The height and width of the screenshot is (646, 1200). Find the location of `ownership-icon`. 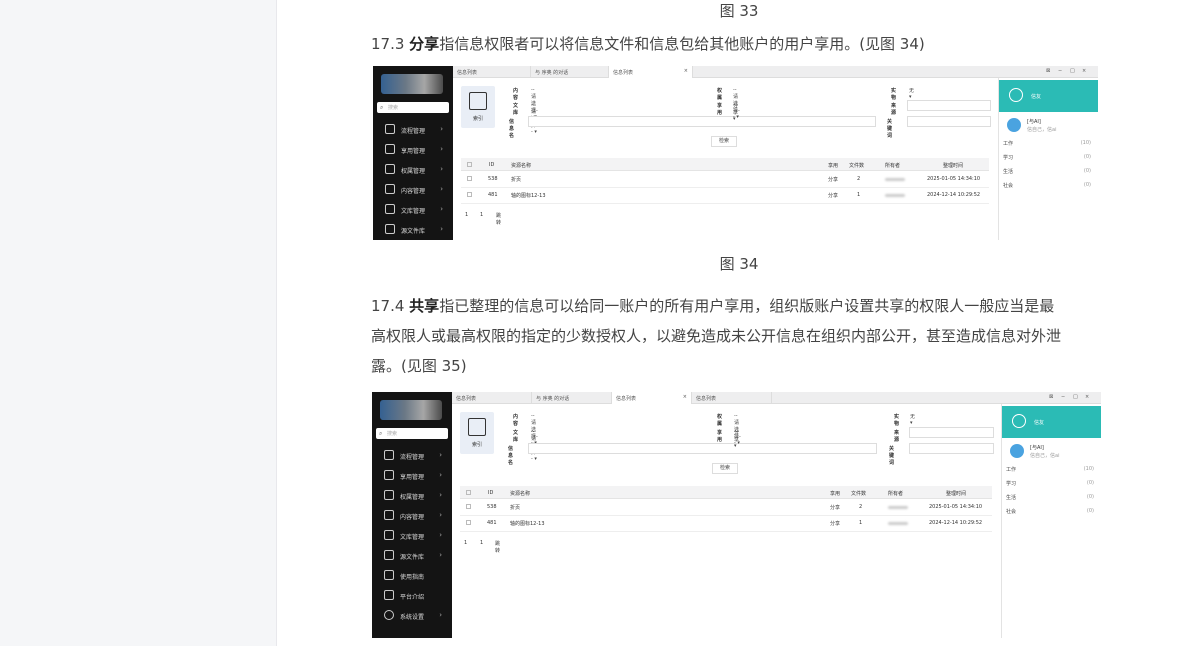

ownership-icon is located at coordinates (390, 169).